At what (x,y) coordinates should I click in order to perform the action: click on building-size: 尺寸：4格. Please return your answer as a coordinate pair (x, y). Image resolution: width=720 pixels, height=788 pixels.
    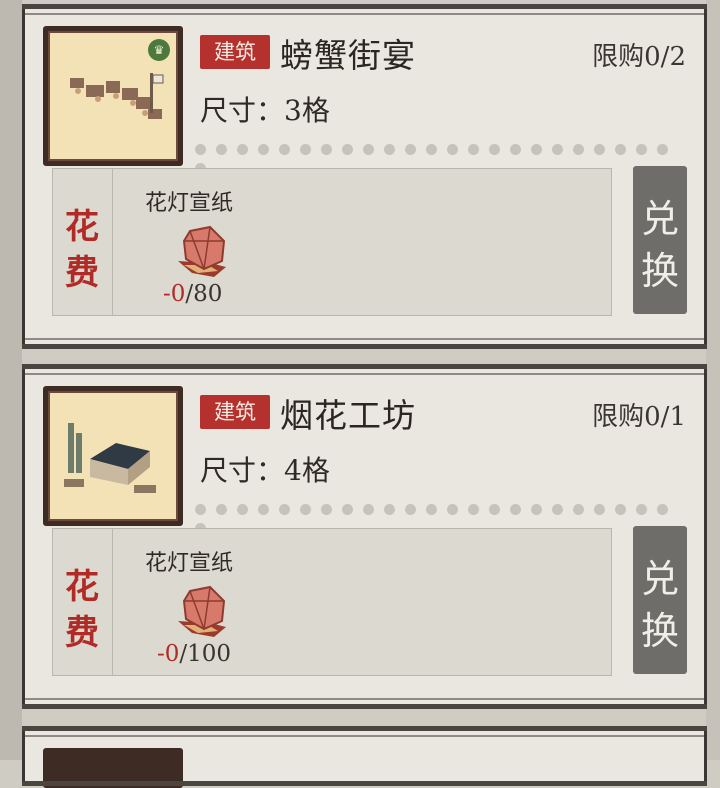
    Looking at the image, I should click on (265, 470).